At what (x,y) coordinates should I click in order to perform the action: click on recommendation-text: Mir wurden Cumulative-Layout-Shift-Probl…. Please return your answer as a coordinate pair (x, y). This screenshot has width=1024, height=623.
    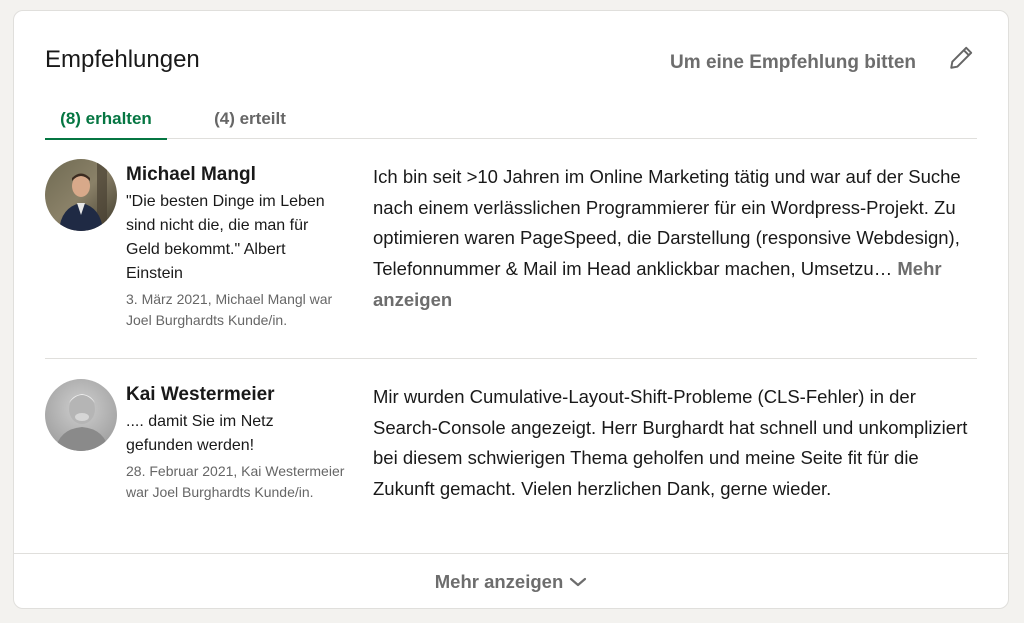
    Looking at the image, I should click on (670, 443).